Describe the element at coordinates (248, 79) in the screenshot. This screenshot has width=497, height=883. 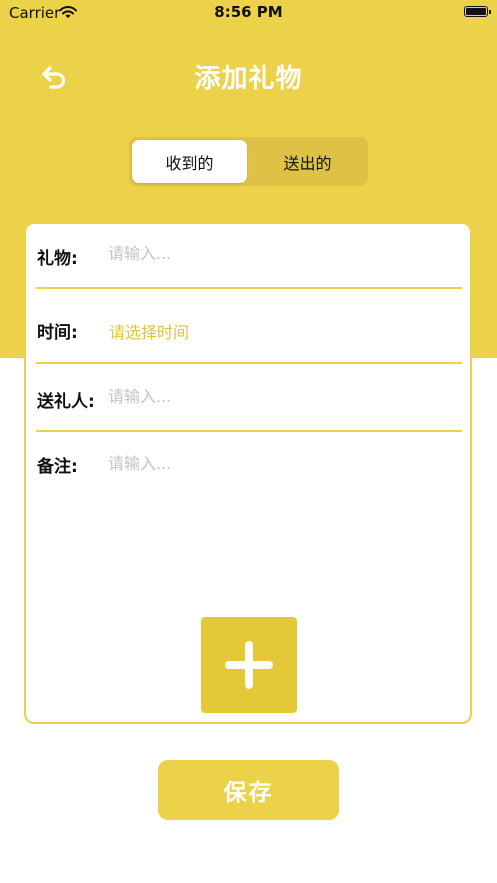
I see `page-title: 添加礼物` at that location.